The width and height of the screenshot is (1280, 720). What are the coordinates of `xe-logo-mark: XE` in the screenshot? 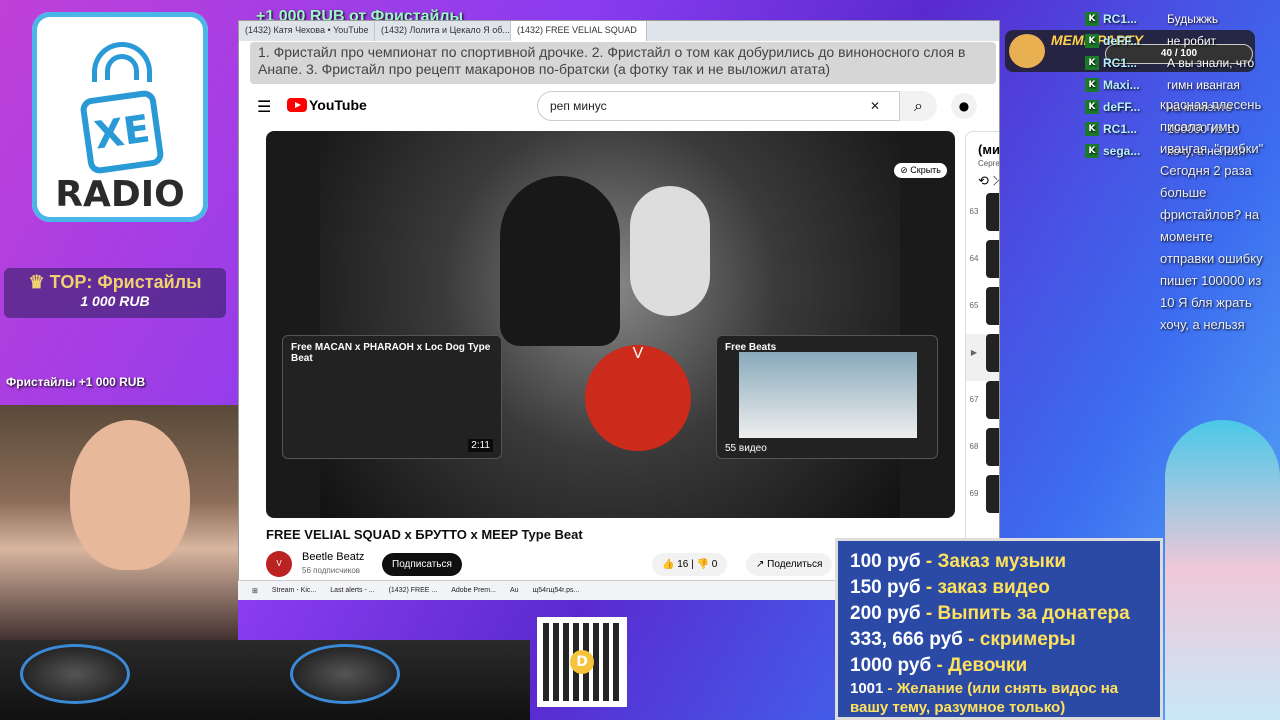 It's located at (122, 132).